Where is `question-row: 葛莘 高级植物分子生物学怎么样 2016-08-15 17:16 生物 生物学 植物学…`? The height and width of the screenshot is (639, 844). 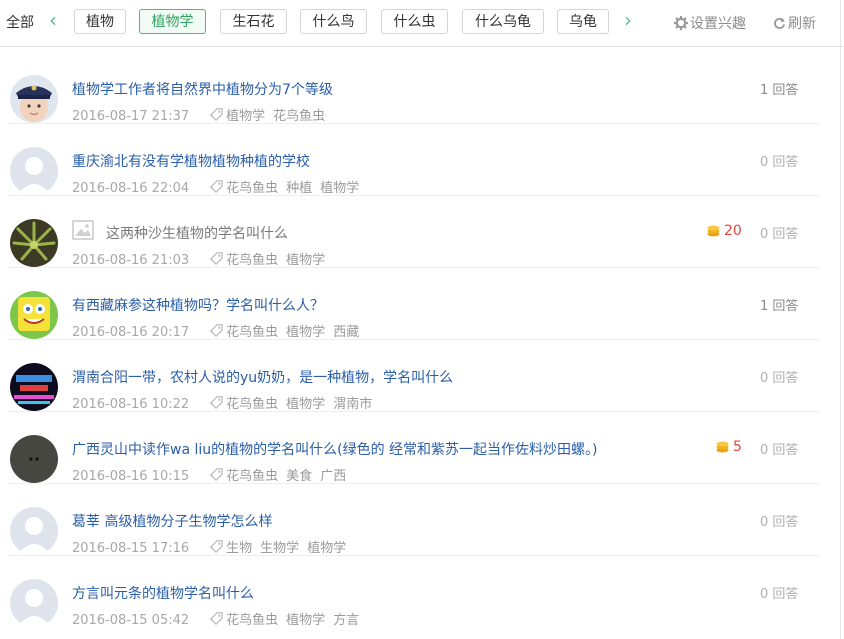 question-row: 葛莘 高级植物分子生物学怎么样 2016-08-15 17:16 生物 生物学 植物学… is located at coordinates (422, 520).